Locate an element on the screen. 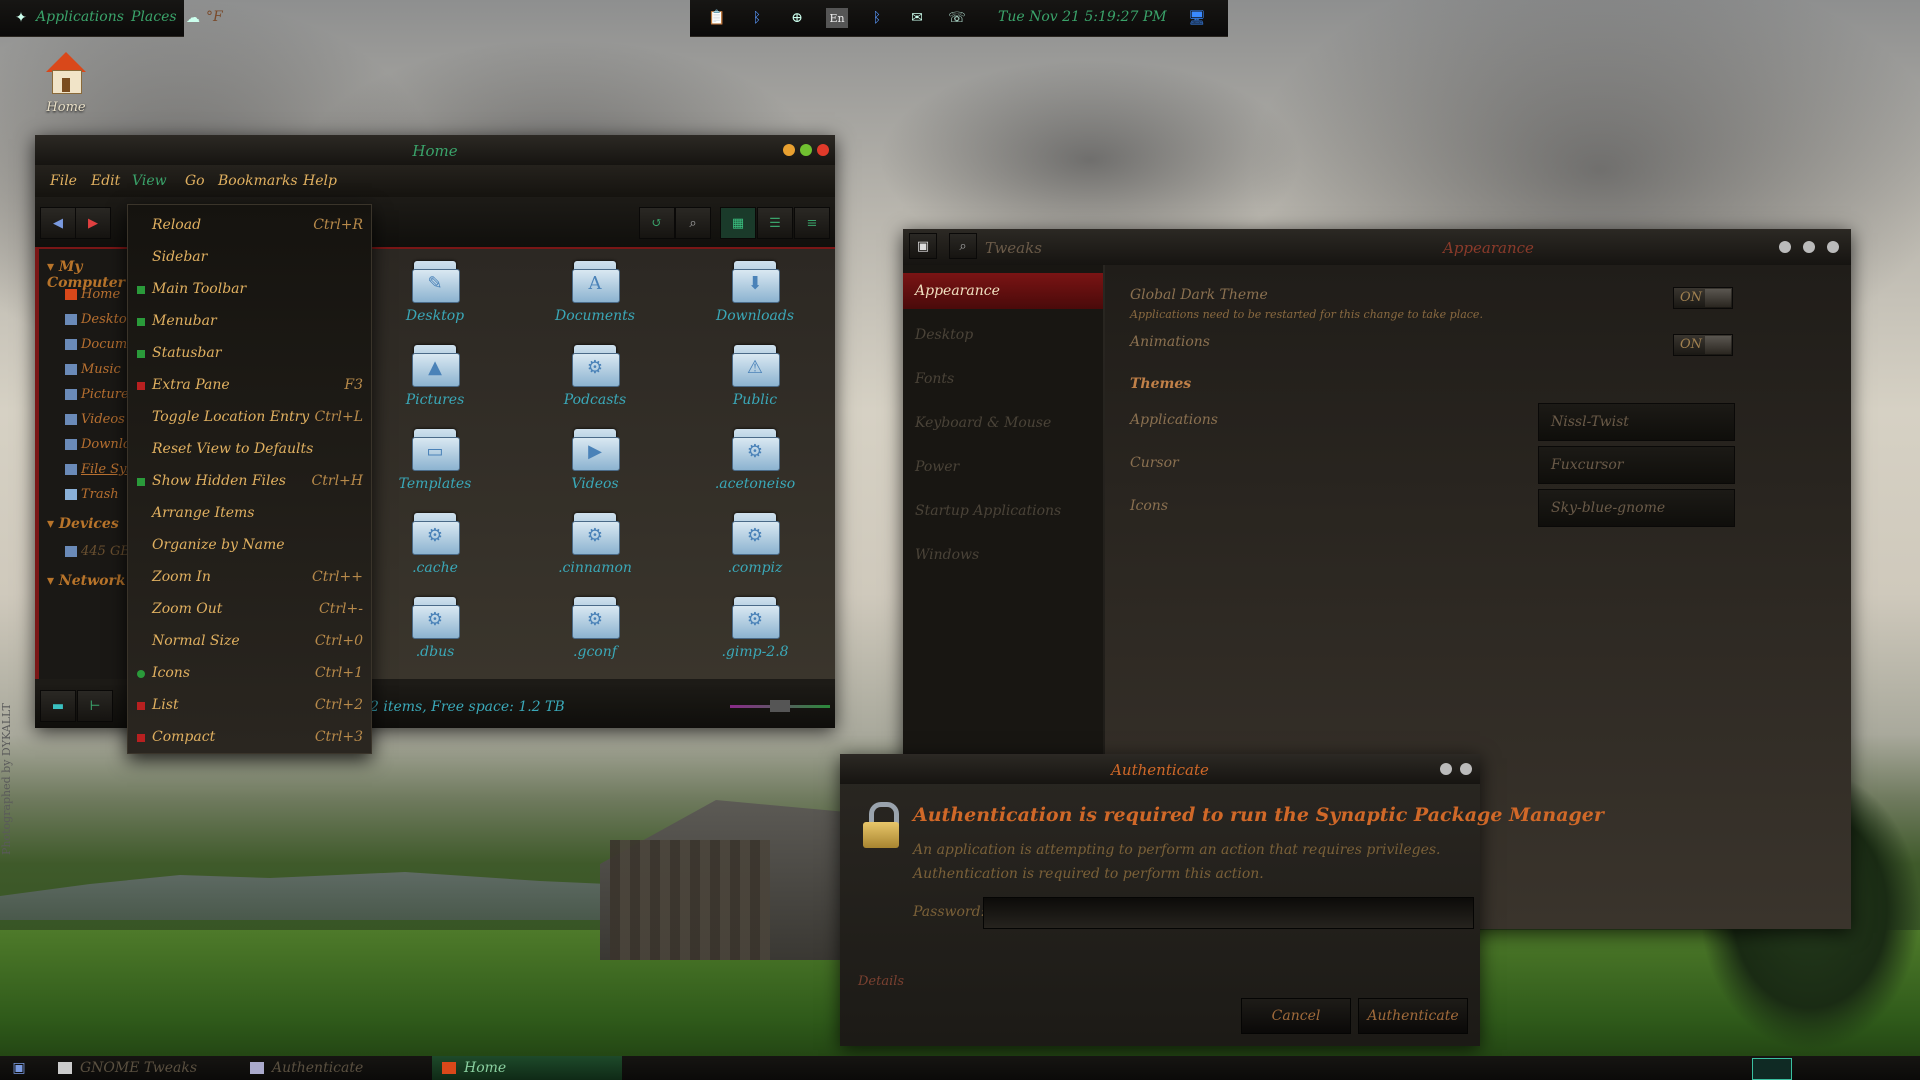 The height and width of the screenshot is (1080, 1920). applications-menu: Applications is located at coordinates (80, 17).